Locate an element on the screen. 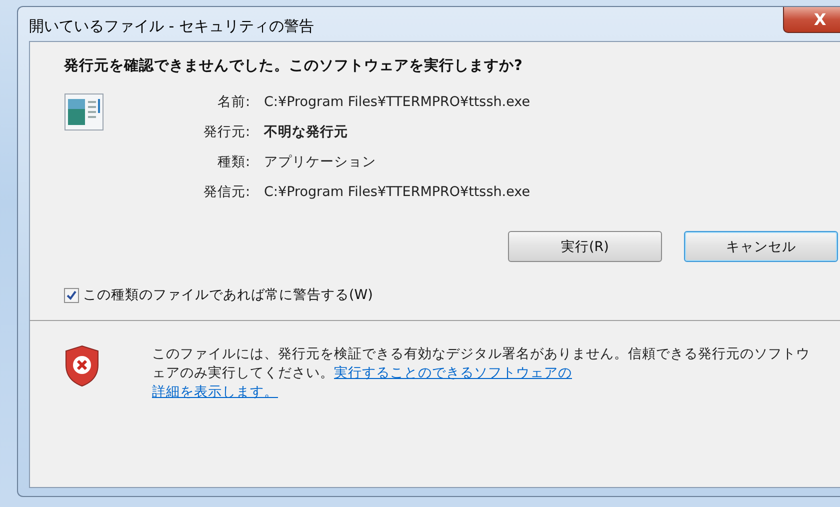 This screenshot has height=507, width=840. close-button: X is located at coordinates (811, 20).